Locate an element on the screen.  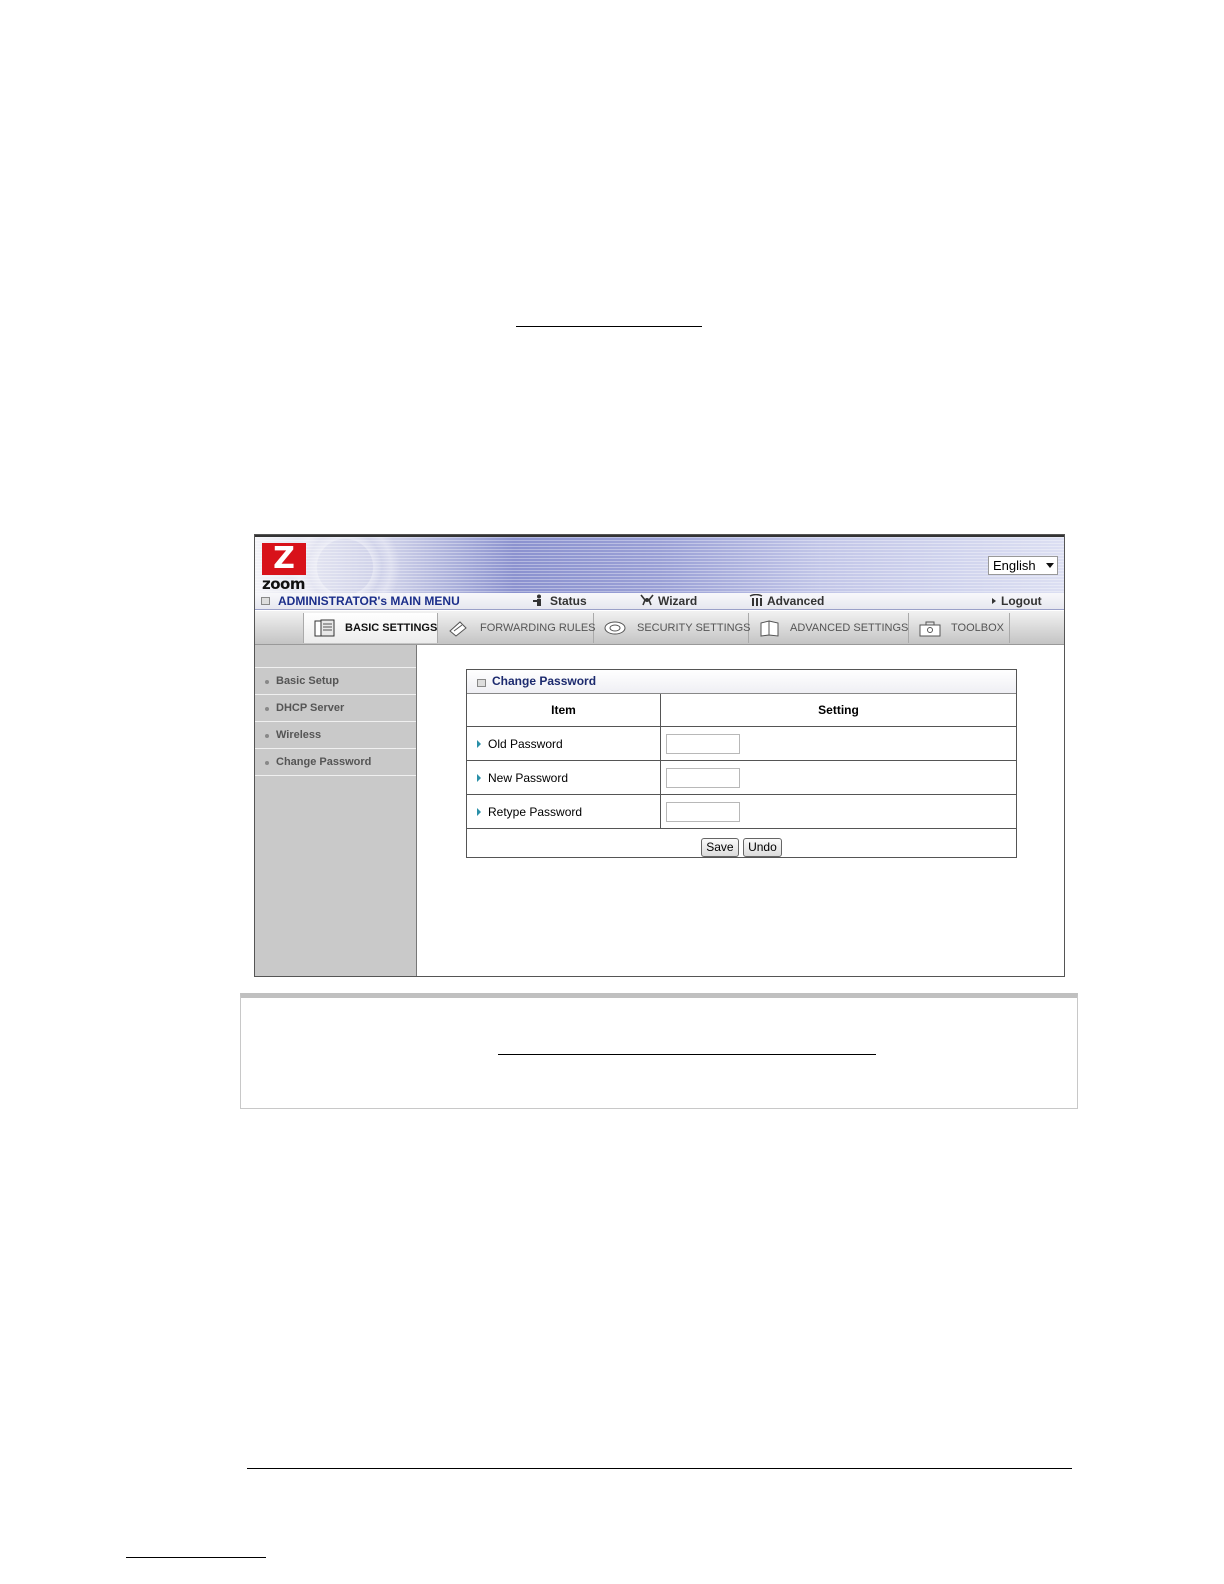
column-header-setting: Setting is located at coordinates (838, 710).